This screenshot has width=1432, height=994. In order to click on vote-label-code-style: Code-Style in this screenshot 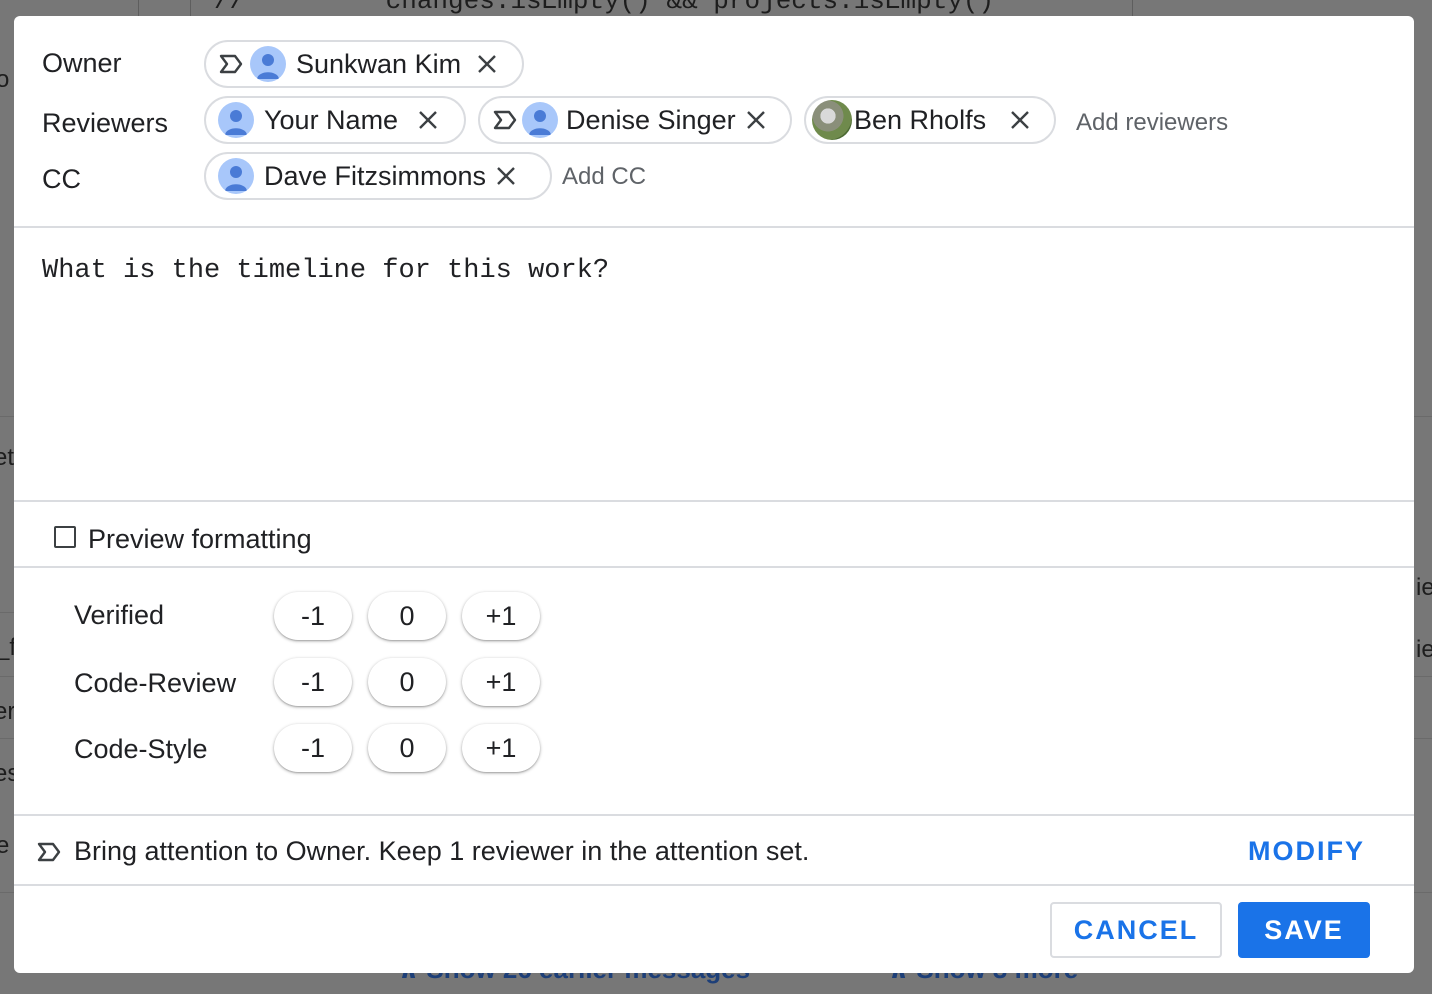, I will do `click(141, 749)`.